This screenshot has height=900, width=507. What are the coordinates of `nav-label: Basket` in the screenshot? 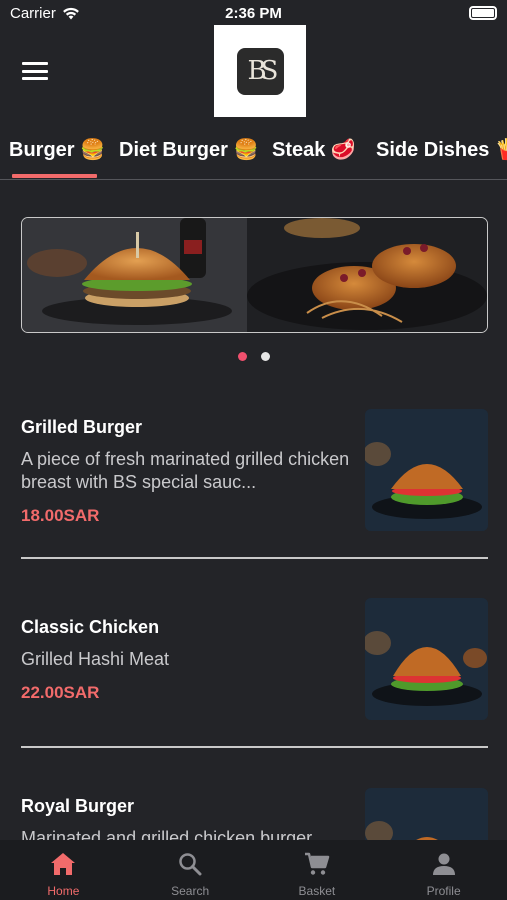 It's located at (317, 891).